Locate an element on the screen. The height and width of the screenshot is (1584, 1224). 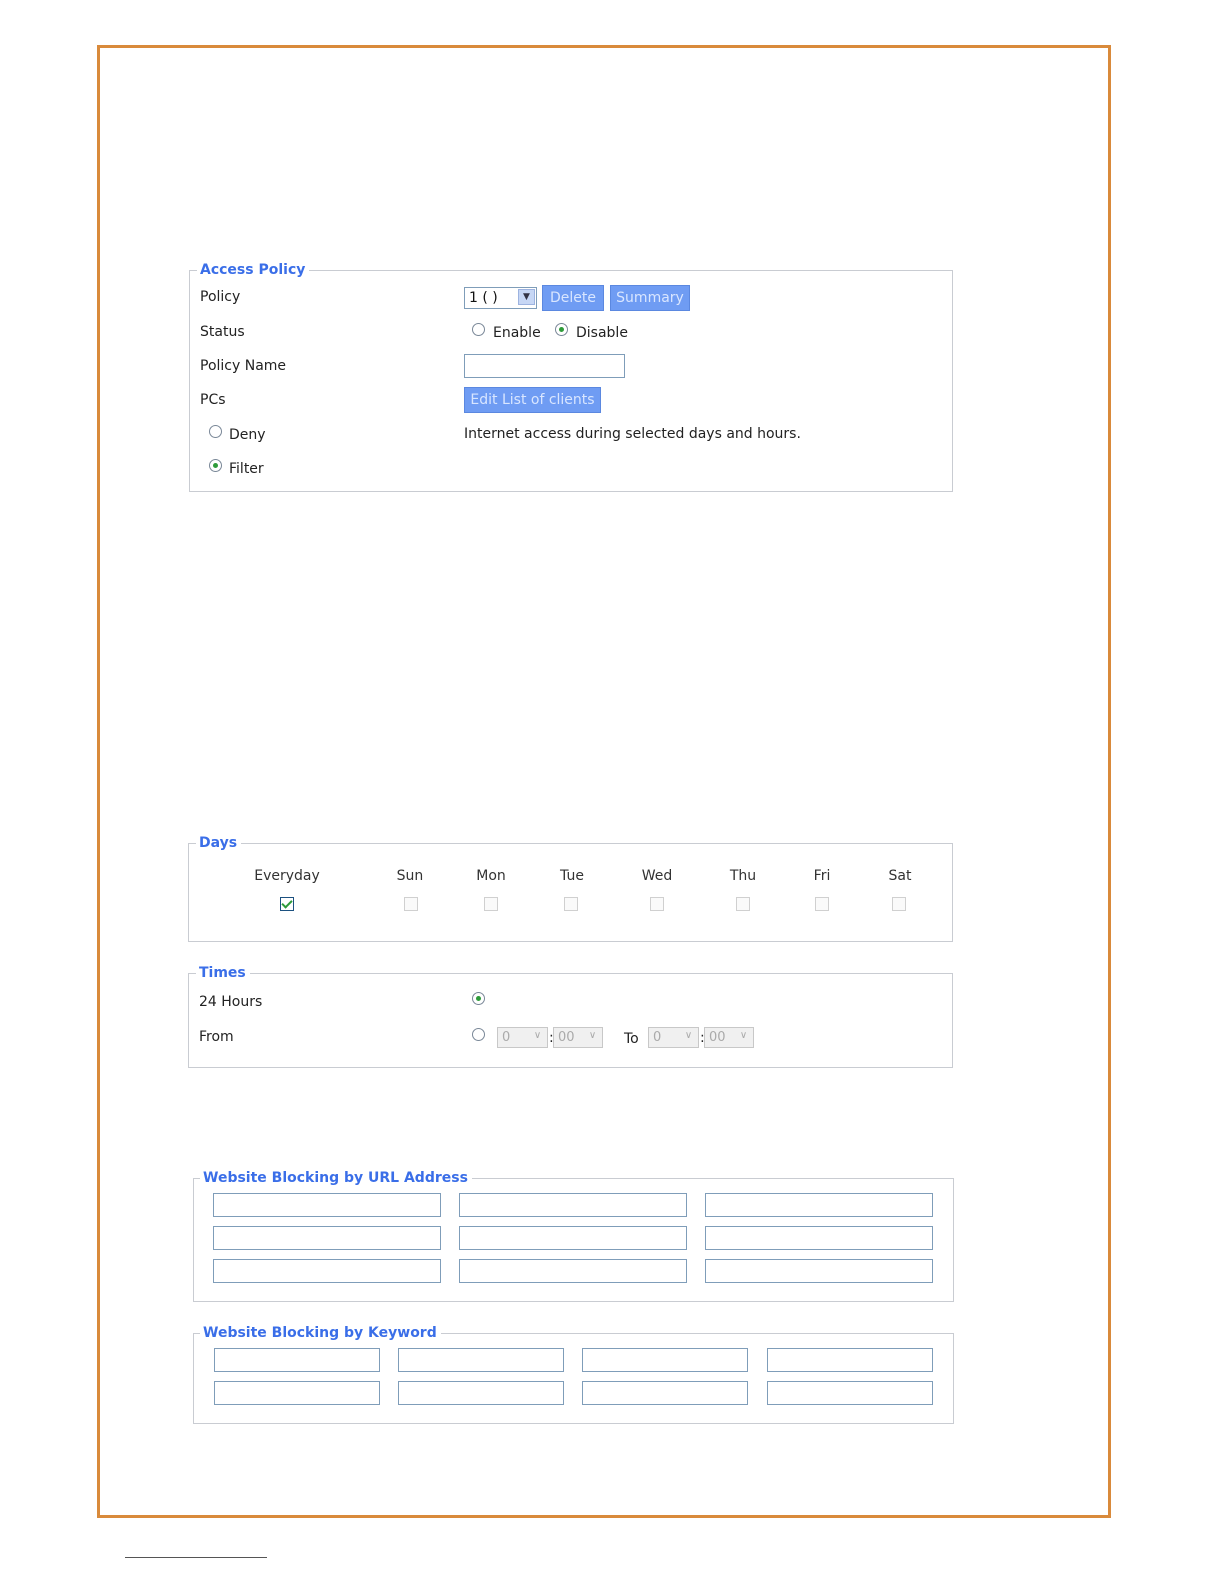
to-hour-value: 0 is located at coordinates (657, 1037).